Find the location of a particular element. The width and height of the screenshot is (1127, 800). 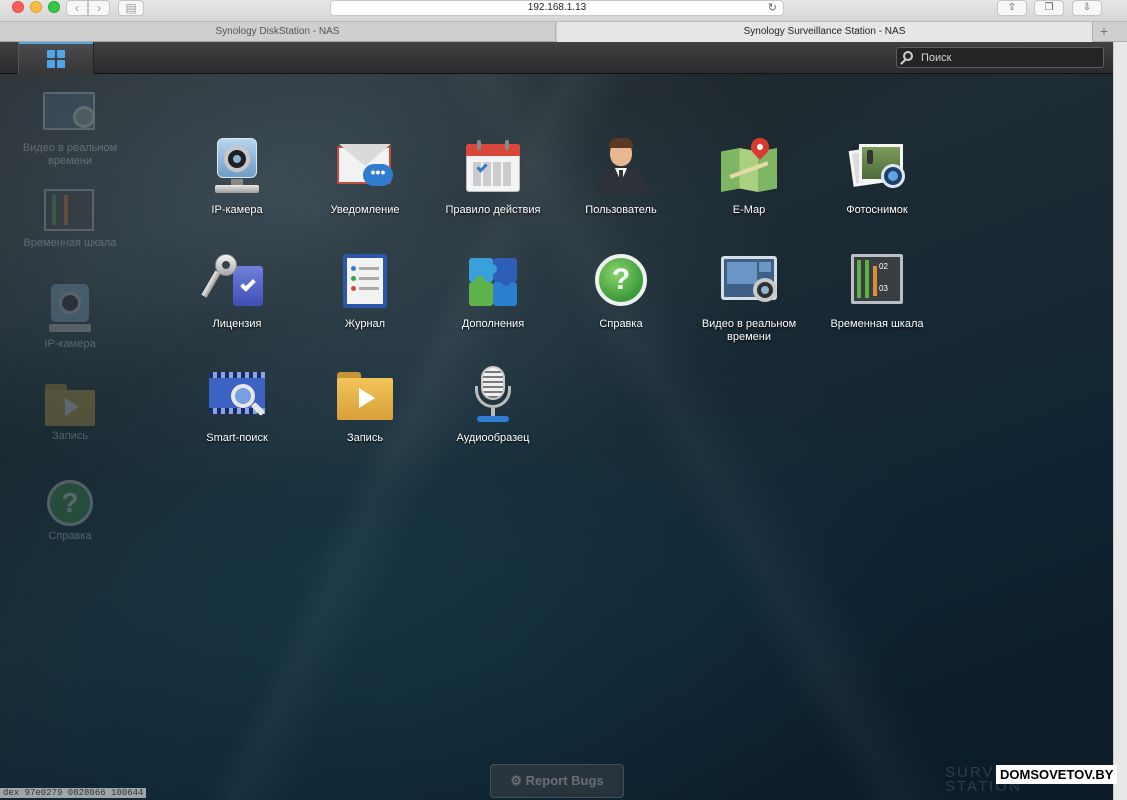

menu-item-recording: Запись is located at coordinates (365, 405).